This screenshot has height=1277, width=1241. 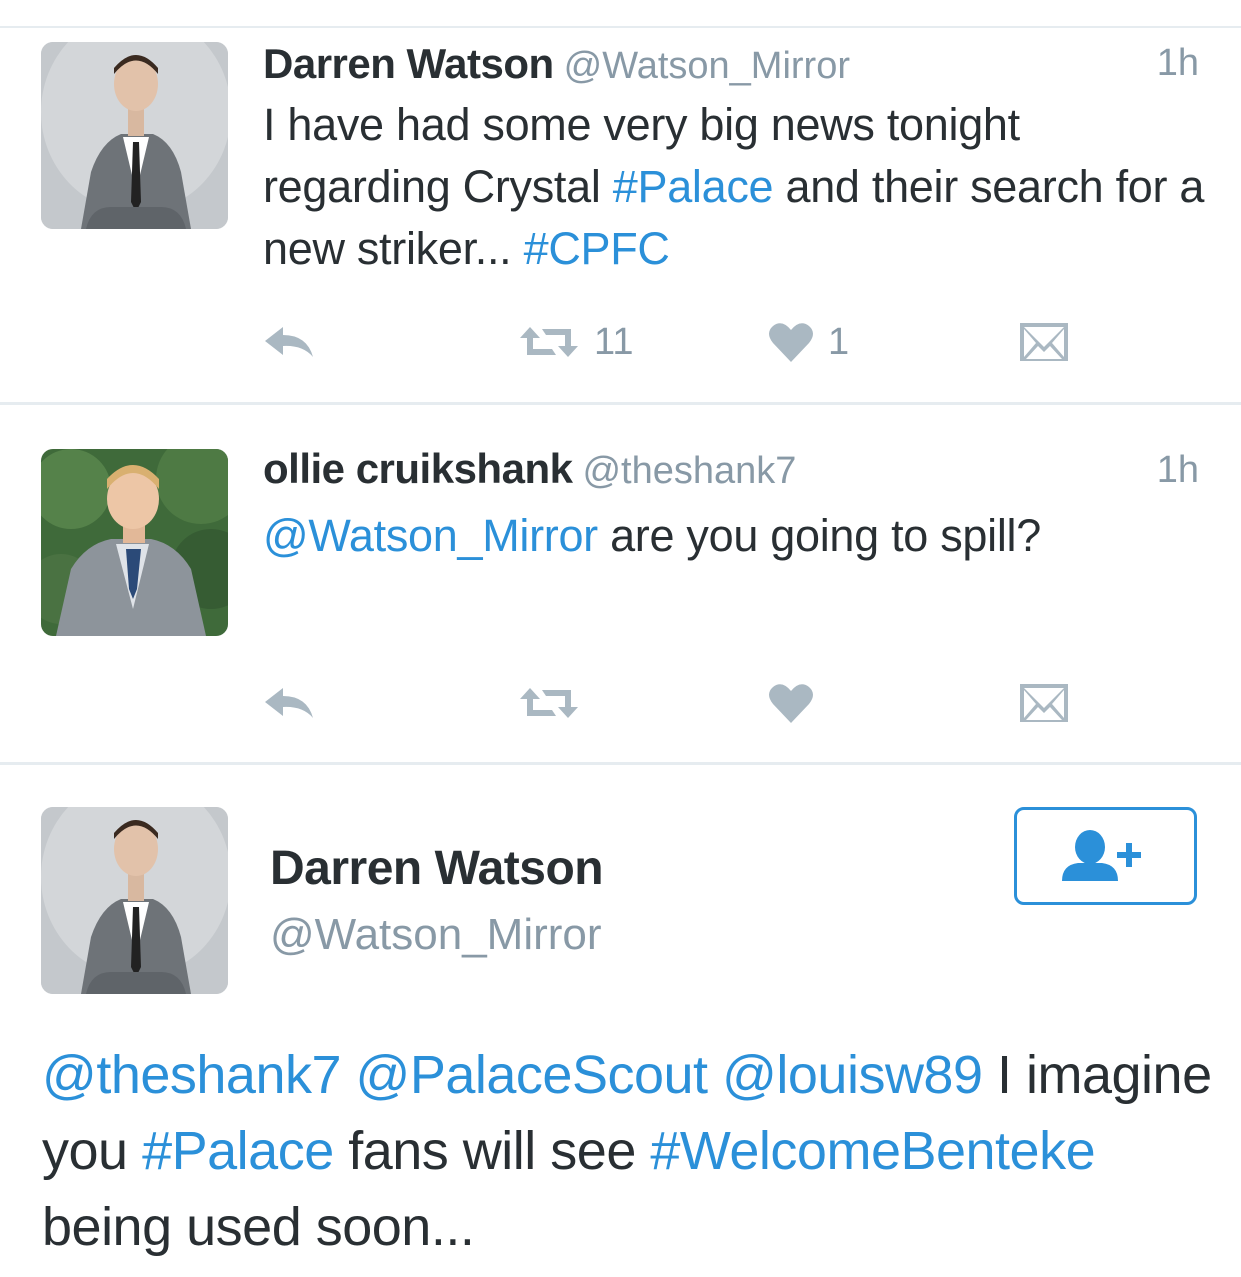 I want to click on retweet-count: 11, so click(x=614, y=341).